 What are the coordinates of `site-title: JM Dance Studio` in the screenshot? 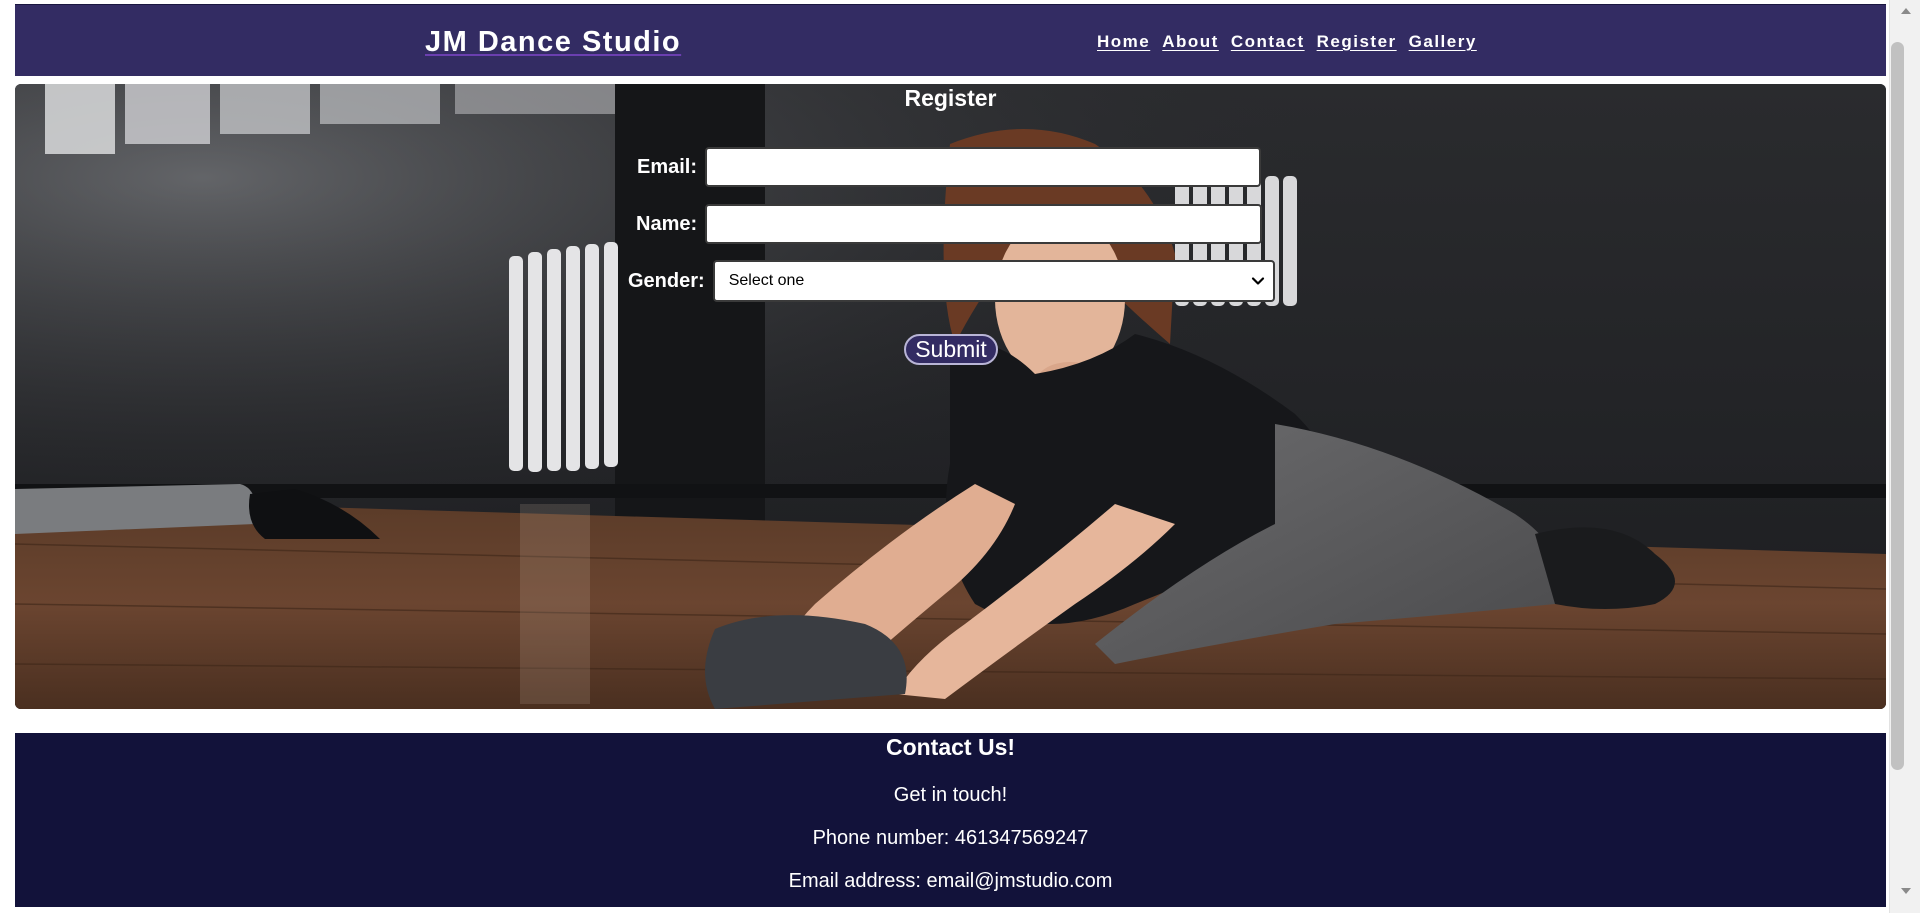 It's located at (553, 42).